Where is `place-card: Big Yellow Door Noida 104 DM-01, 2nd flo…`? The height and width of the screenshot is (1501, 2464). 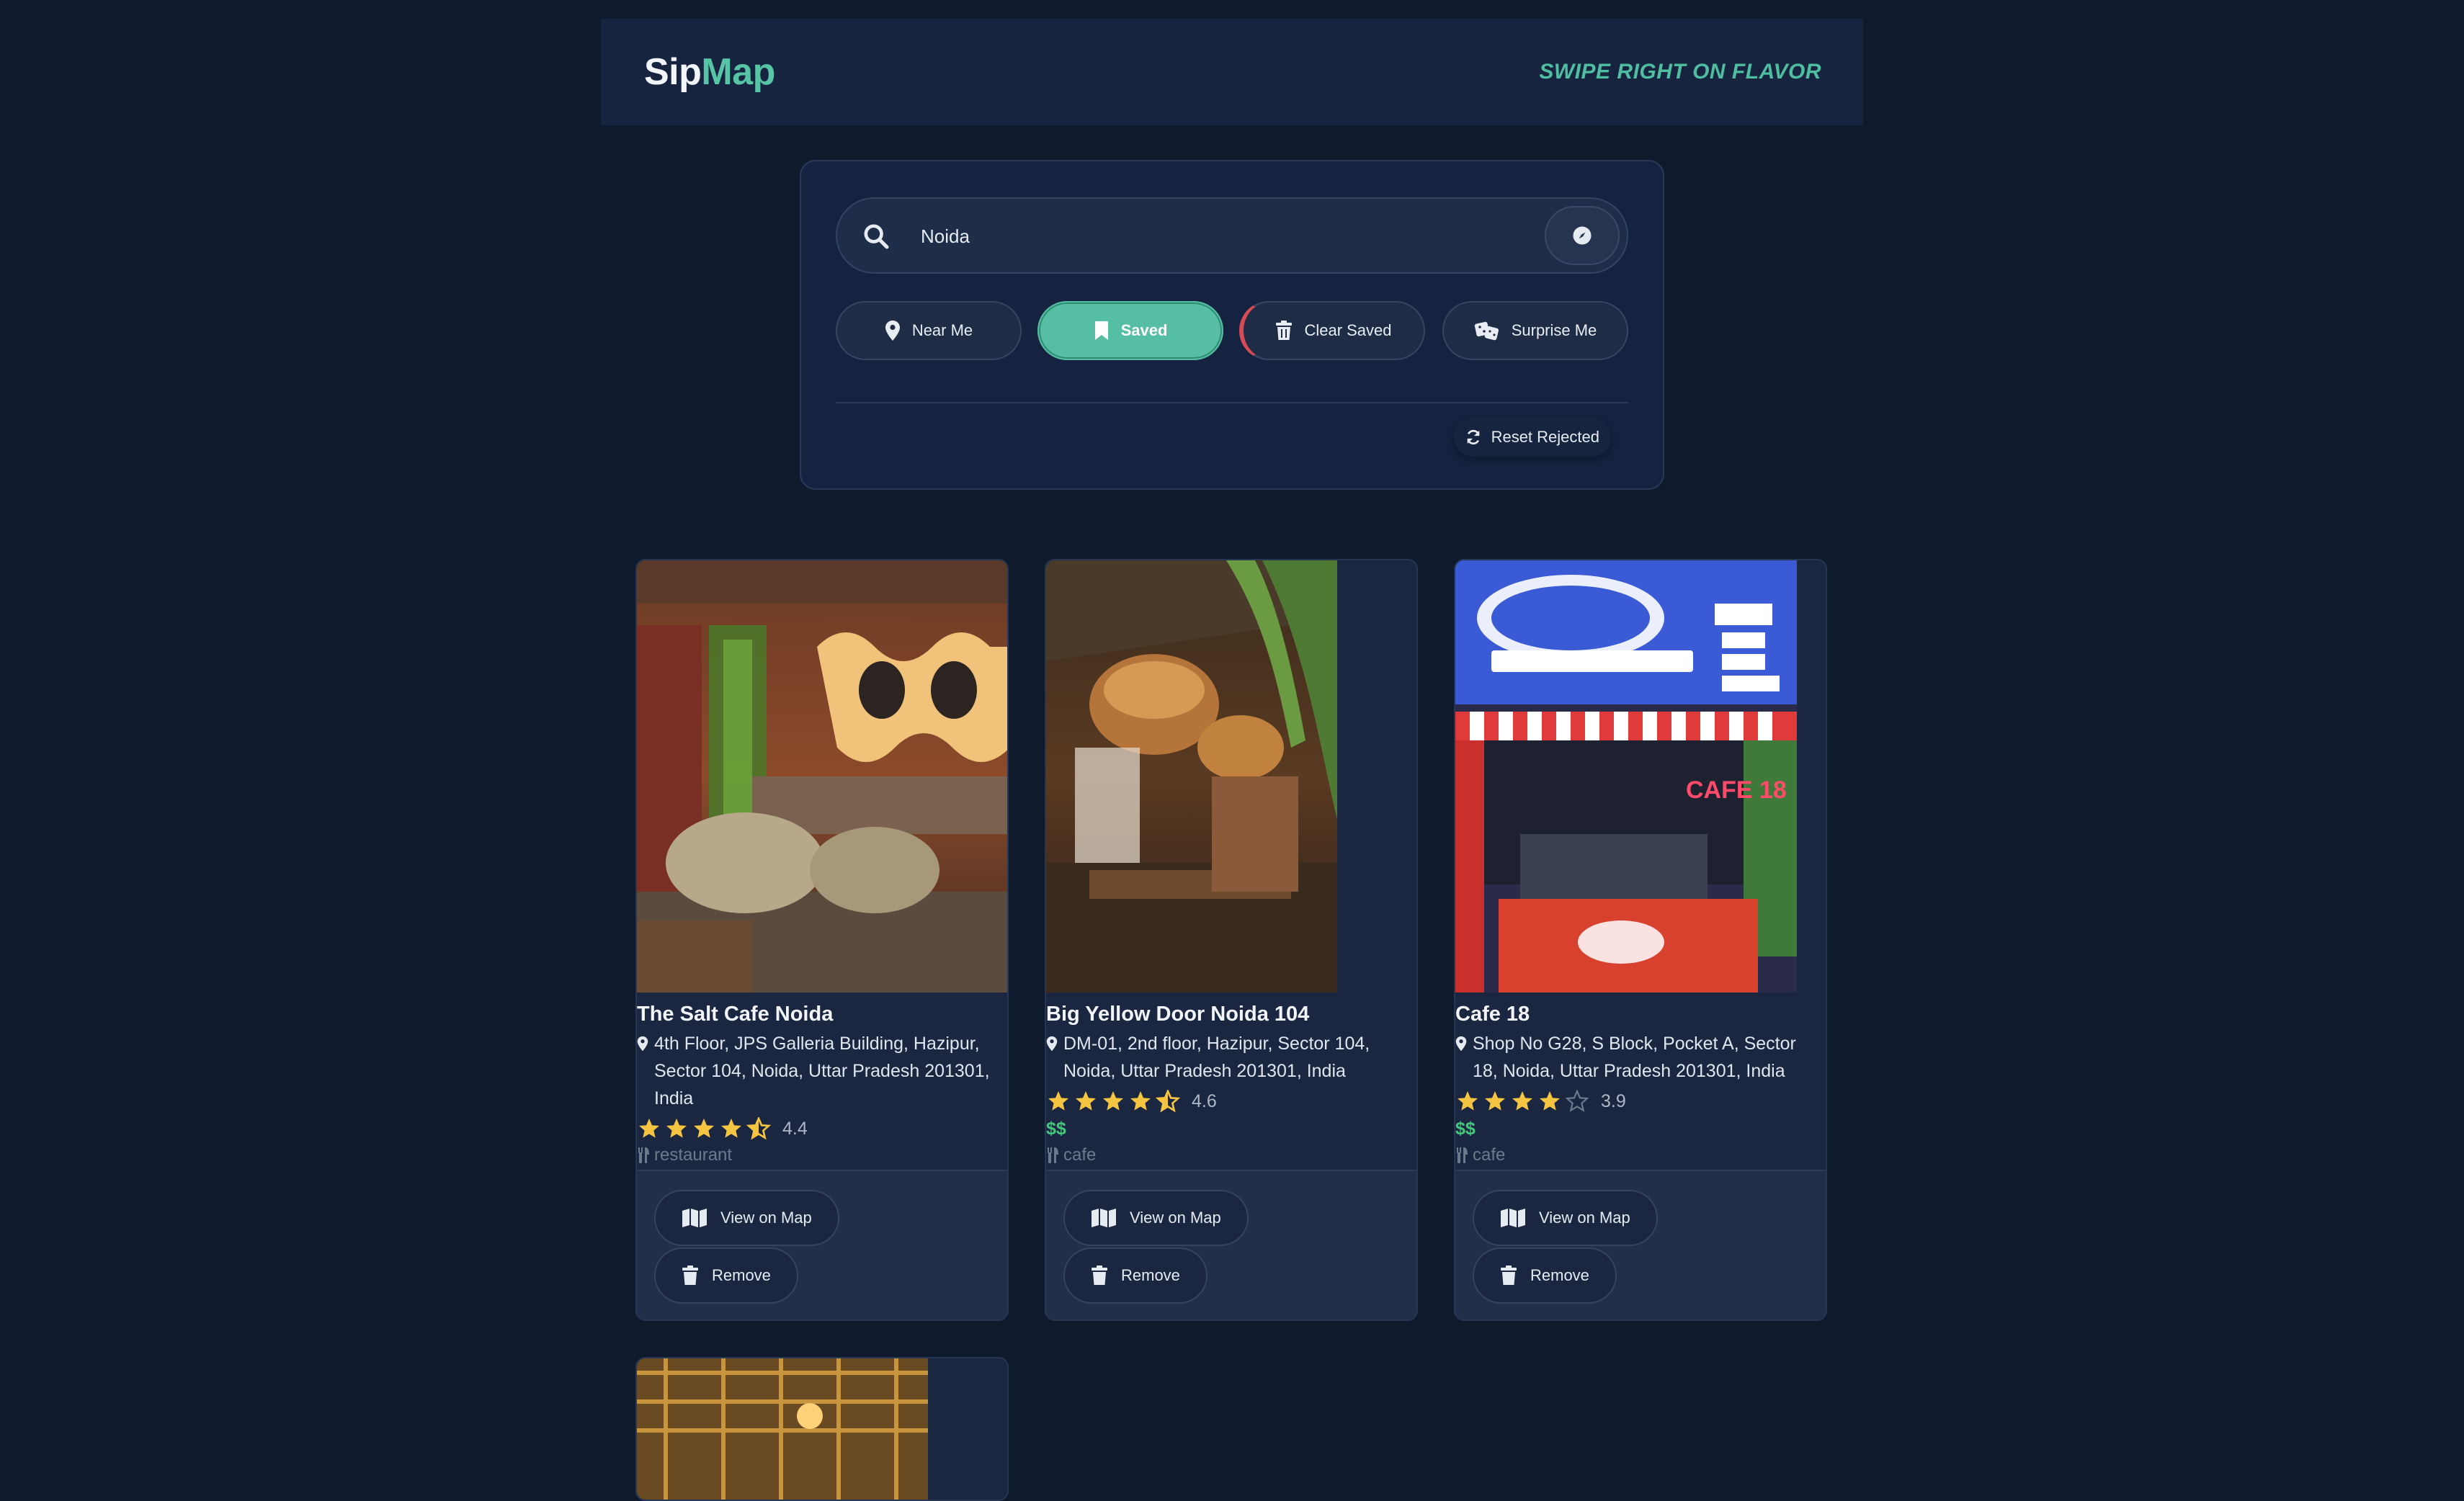 place-card: Big Yellow Door Noida 104 DM-01, 2nd flo… is located at coordinates (1231, 940).